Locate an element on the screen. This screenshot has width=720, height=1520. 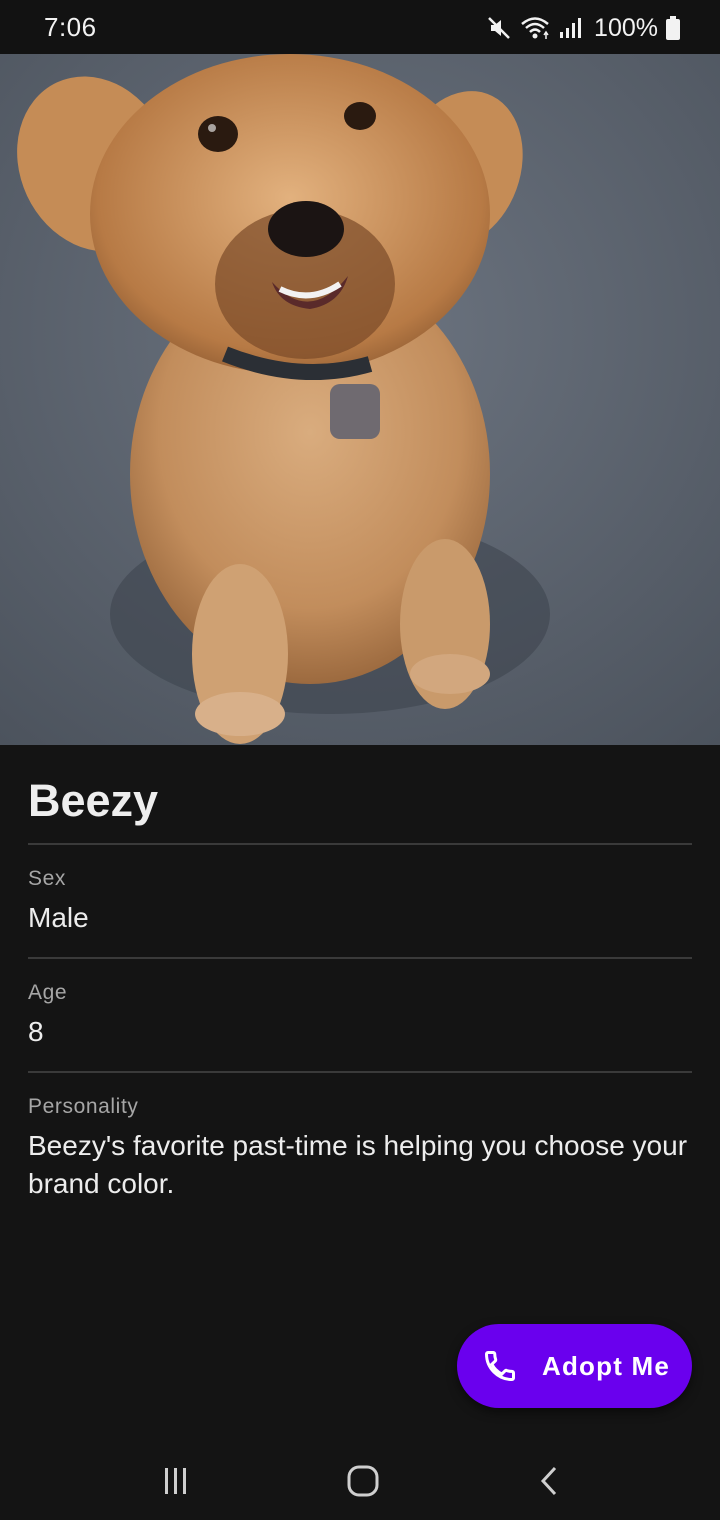
recent-apps-icon is located at coordinates (176, 1483).